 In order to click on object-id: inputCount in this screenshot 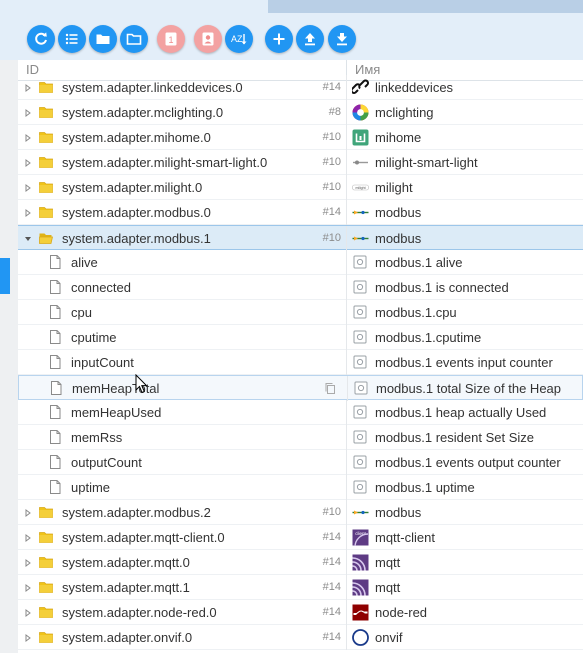, I will do `click(102, 362)`.